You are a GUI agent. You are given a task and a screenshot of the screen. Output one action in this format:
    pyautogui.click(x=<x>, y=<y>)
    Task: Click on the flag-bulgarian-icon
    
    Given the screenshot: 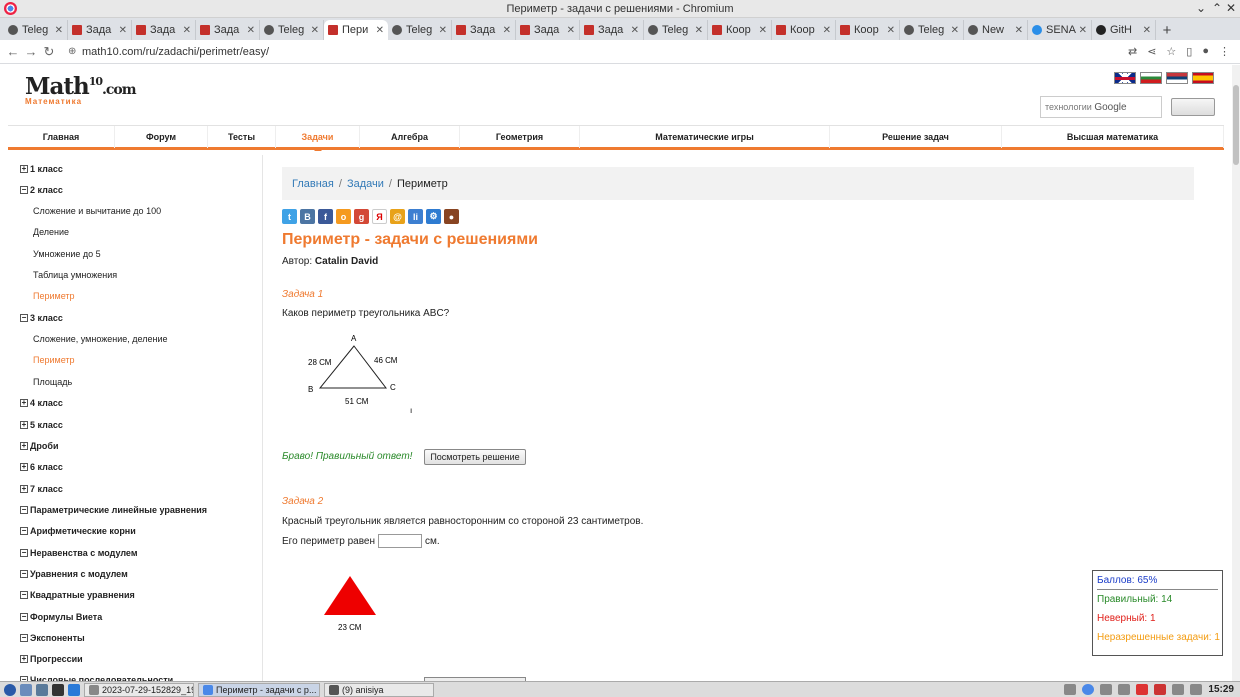 What is the action you would take?
    pyautogui.click(x=1151, y=78)
    